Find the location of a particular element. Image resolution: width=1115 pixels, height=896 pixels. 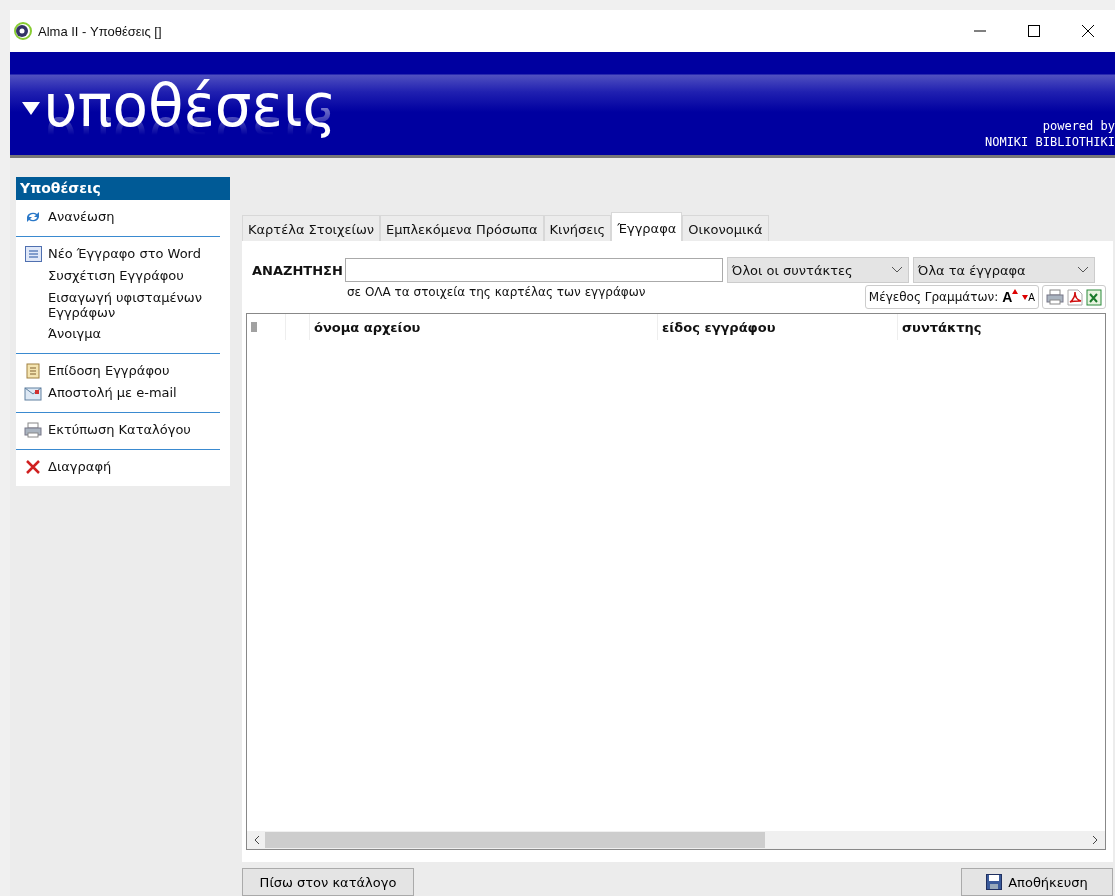

search-label: ΑΝΑΖΗΤΗΣΗ is located at coordinates (297, 270).